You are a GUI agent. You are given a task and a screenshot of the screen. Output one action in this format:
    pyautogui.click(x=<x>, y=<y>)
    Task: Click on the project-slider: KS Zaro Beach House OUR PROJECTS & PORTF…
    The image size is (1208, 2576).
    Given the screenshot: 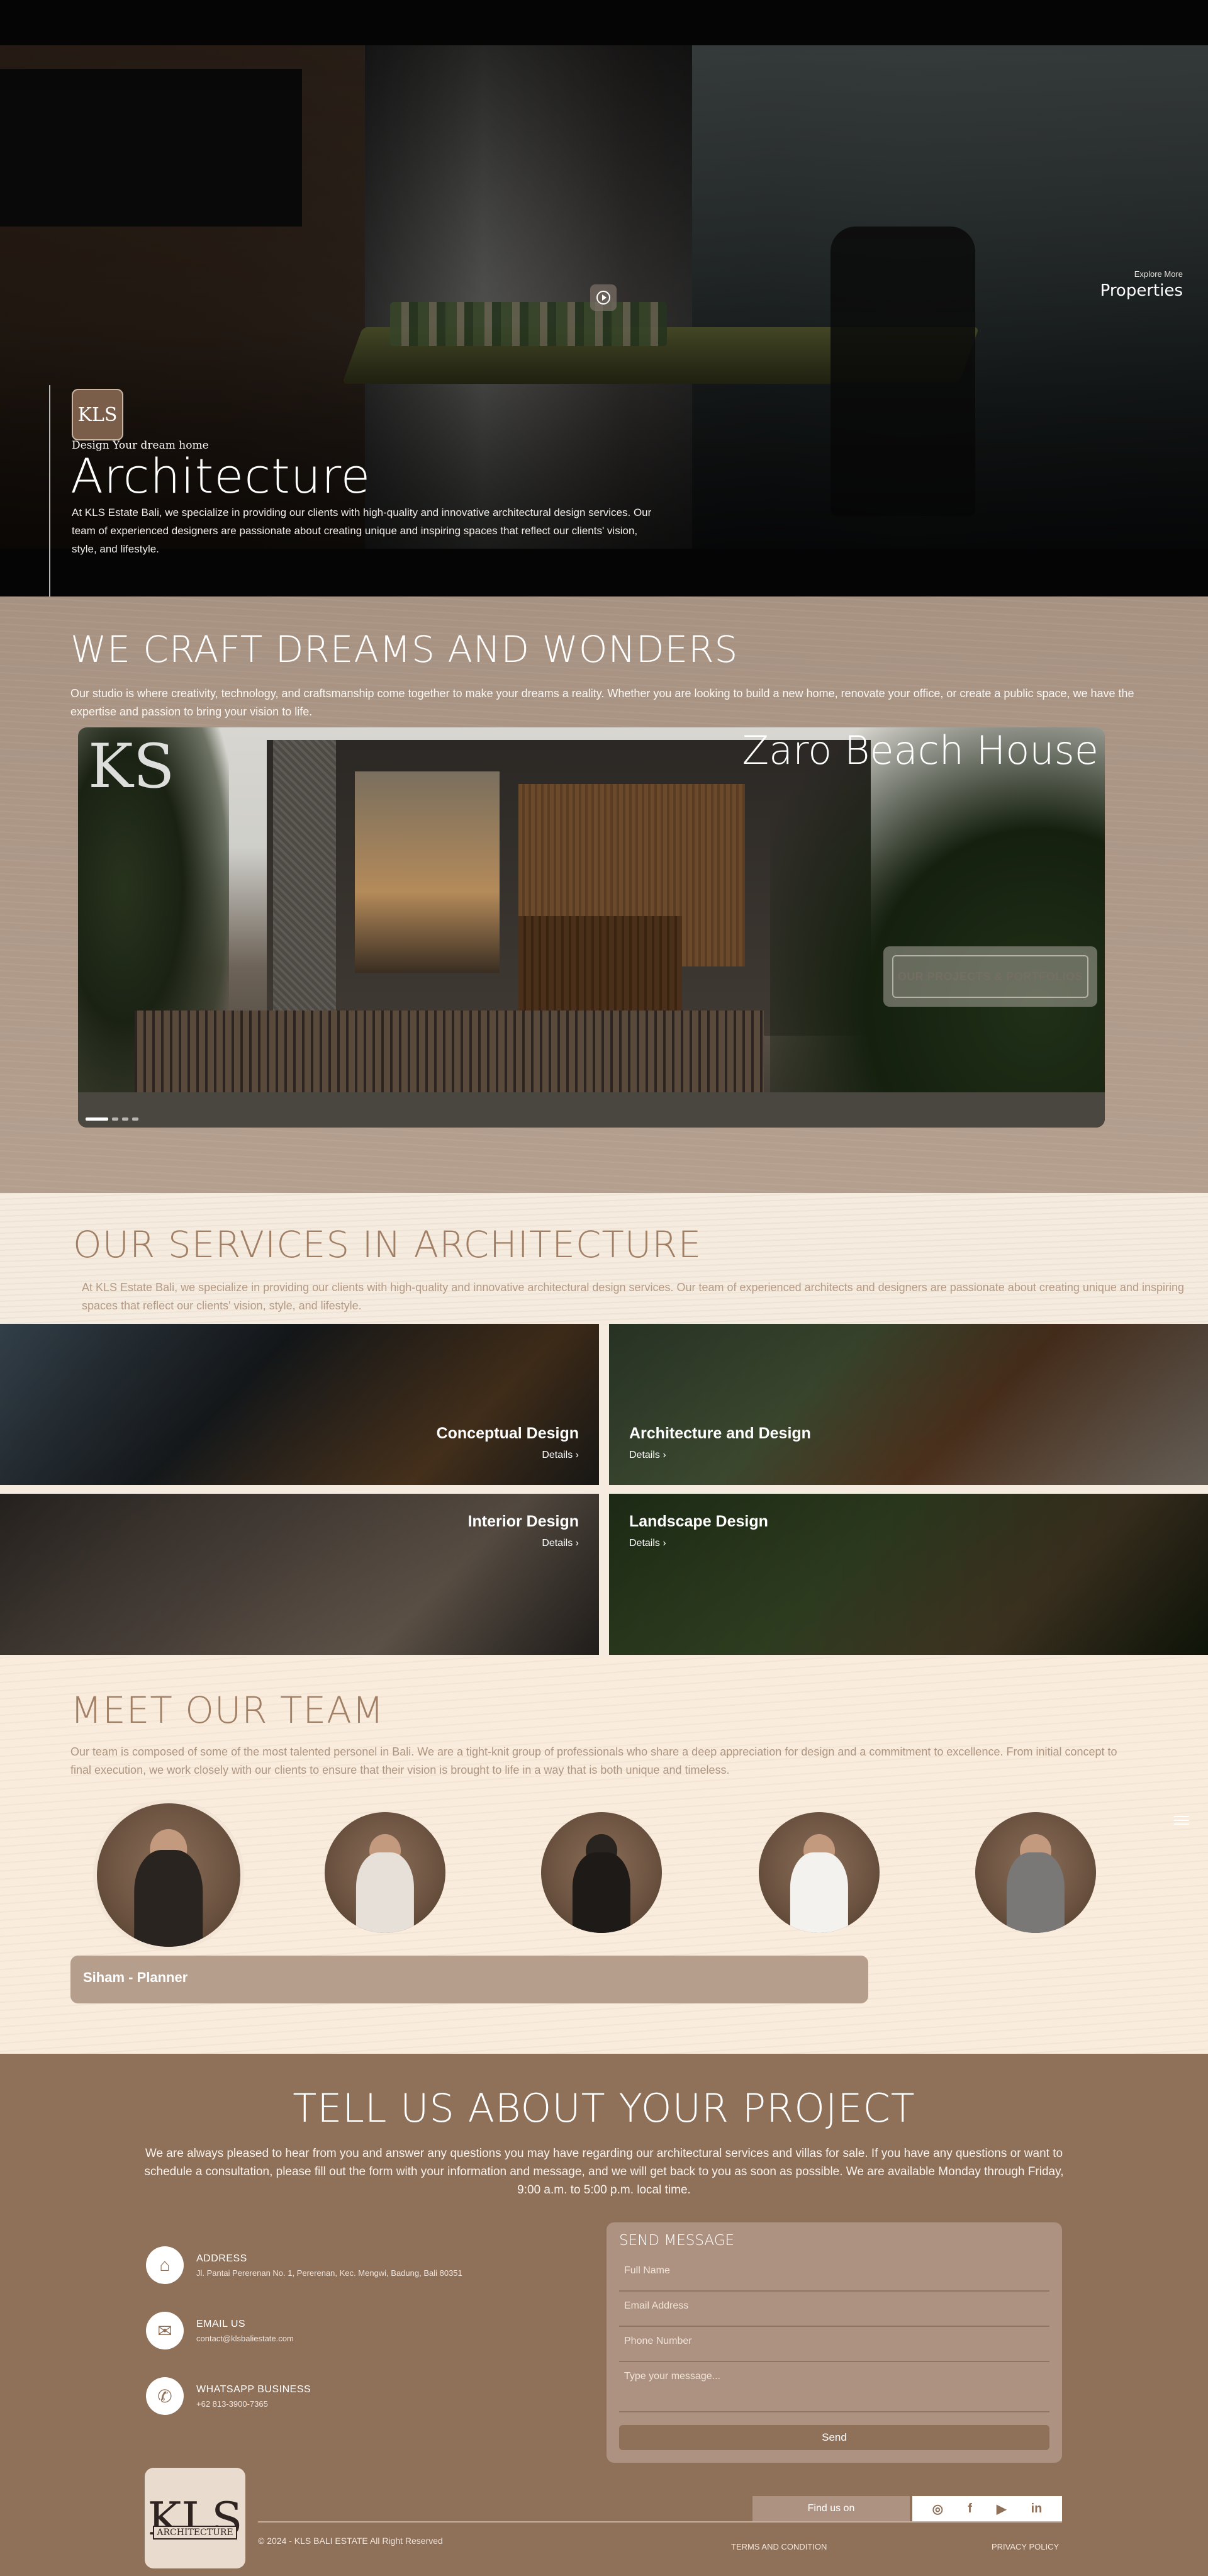 What is the action you would take?
    pyautogui.click(x=591, y=927)
    